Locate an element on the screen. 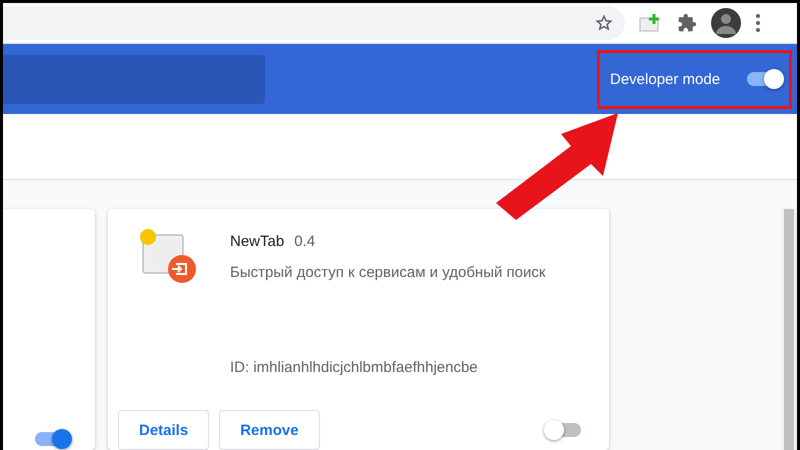 This screenshot has width=800, height=450. extension-id: ID: imhlianhlhdicjchlbmbfaefhhjencbe is located at coordinates (354, 367).